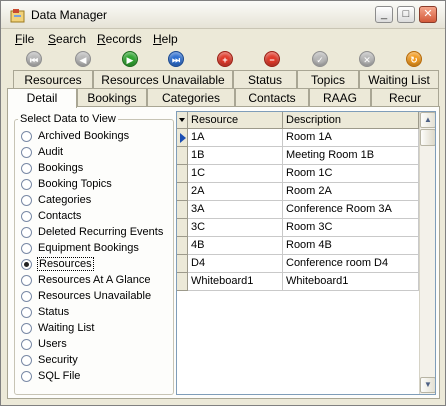 This screenshot has width=446, height=406. What do you see at coordinates (351, 282) in the screenshot?
I see `cell-description: Whiteboard1` at bounding box center [351, 282].